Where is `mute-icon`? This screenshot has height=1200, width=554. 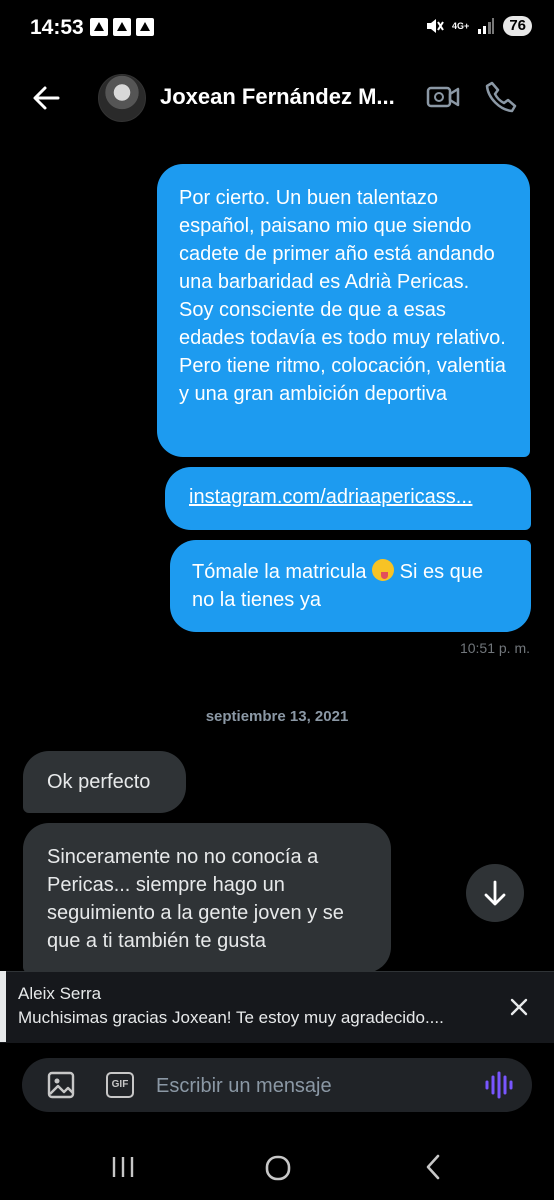
mute-icon is located at coordinates (435, 26).